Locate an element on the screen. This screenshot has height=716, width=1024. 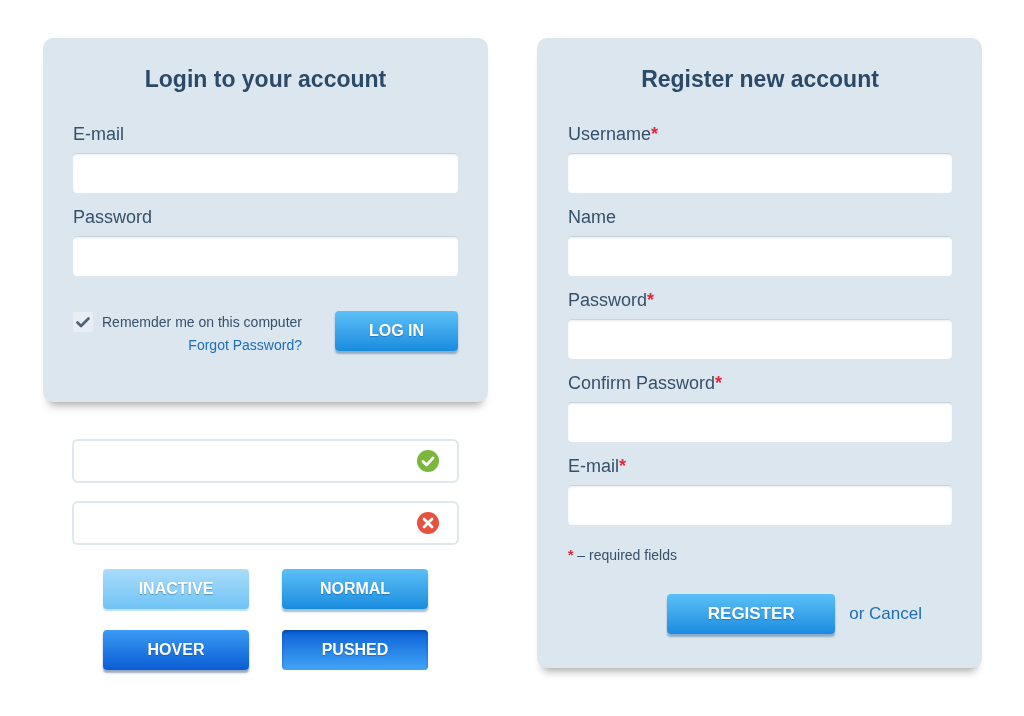
checkmark-icon is located at coordinates (83, 322).